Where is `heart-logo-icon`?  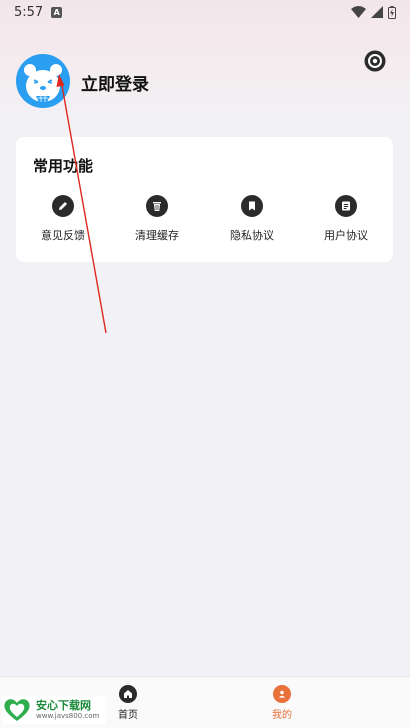 heart-logo-icon is located at coordinates (17, 710).